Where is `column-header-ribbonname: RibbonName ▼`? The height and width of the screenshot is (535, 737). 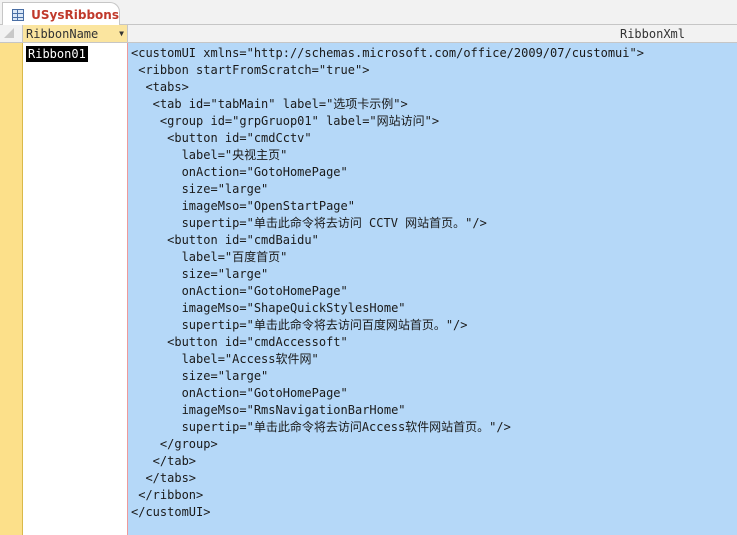 column-header-ribbonname: RibbonName ▼ is located at coordinates (75, 34).